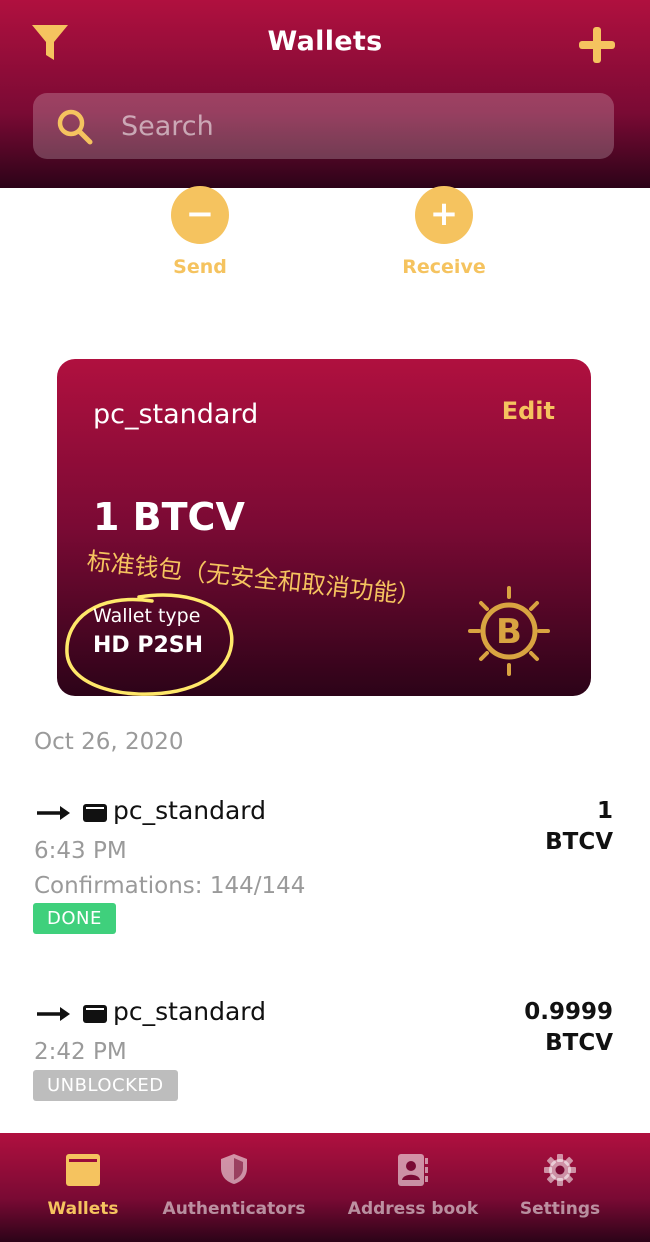 Image resolution: width=650 pixels, height=1242 pixels. Describe the element at coordinates (200, 215) in the screenshot. I see `minus-icon: −` at that location.